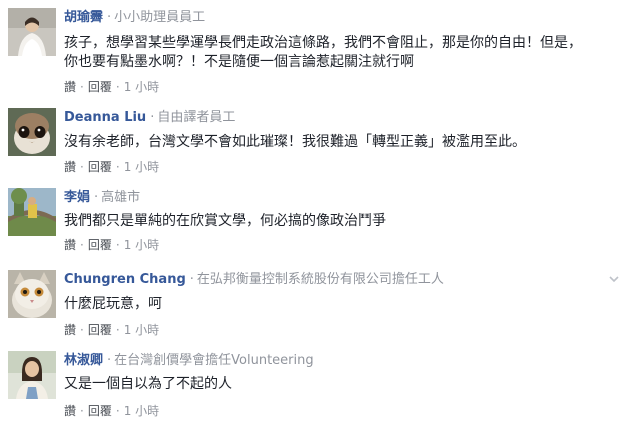 The image size is (626, 423). I want to click on avatar-cat-image, so click(32, 294).